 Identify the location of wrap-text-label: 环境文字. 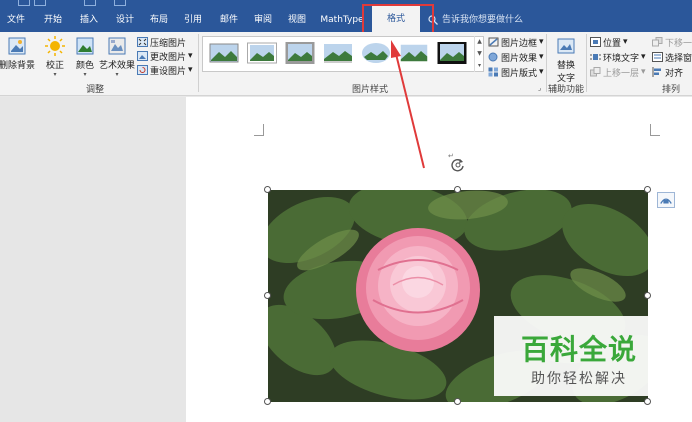
(621, 58).